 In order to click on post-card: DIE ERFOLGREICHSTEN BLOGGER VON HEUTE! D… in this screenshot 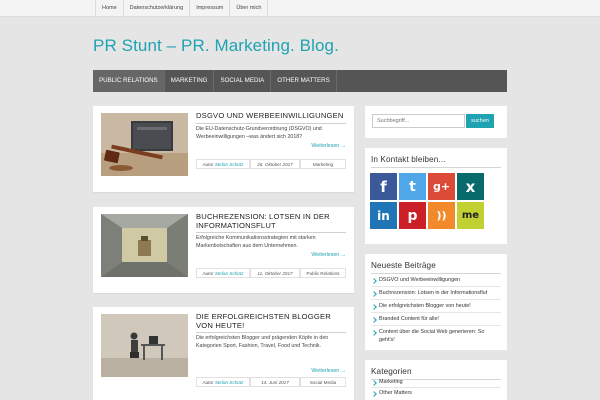, I will do `click(223, 353)`.